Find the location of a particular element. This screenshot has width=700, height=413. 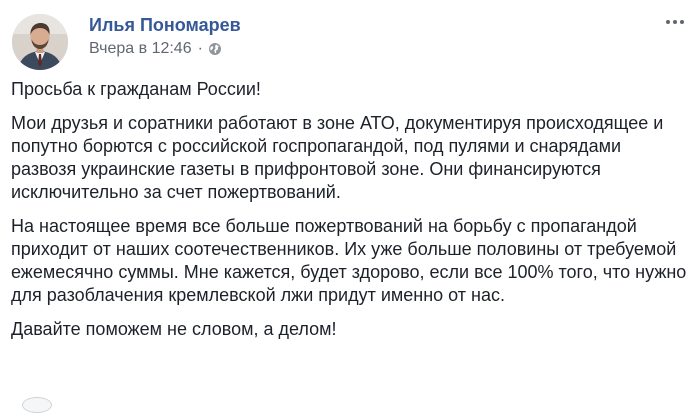

reaction-icon is located at coordinates (37, 405).